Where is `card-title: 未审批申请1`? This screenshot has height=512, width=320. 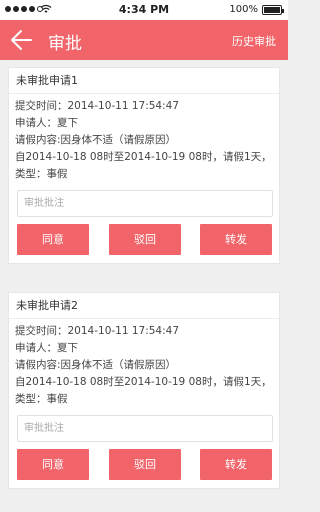
card-title: 未审批申请1 is located at coordinates (144, 81).